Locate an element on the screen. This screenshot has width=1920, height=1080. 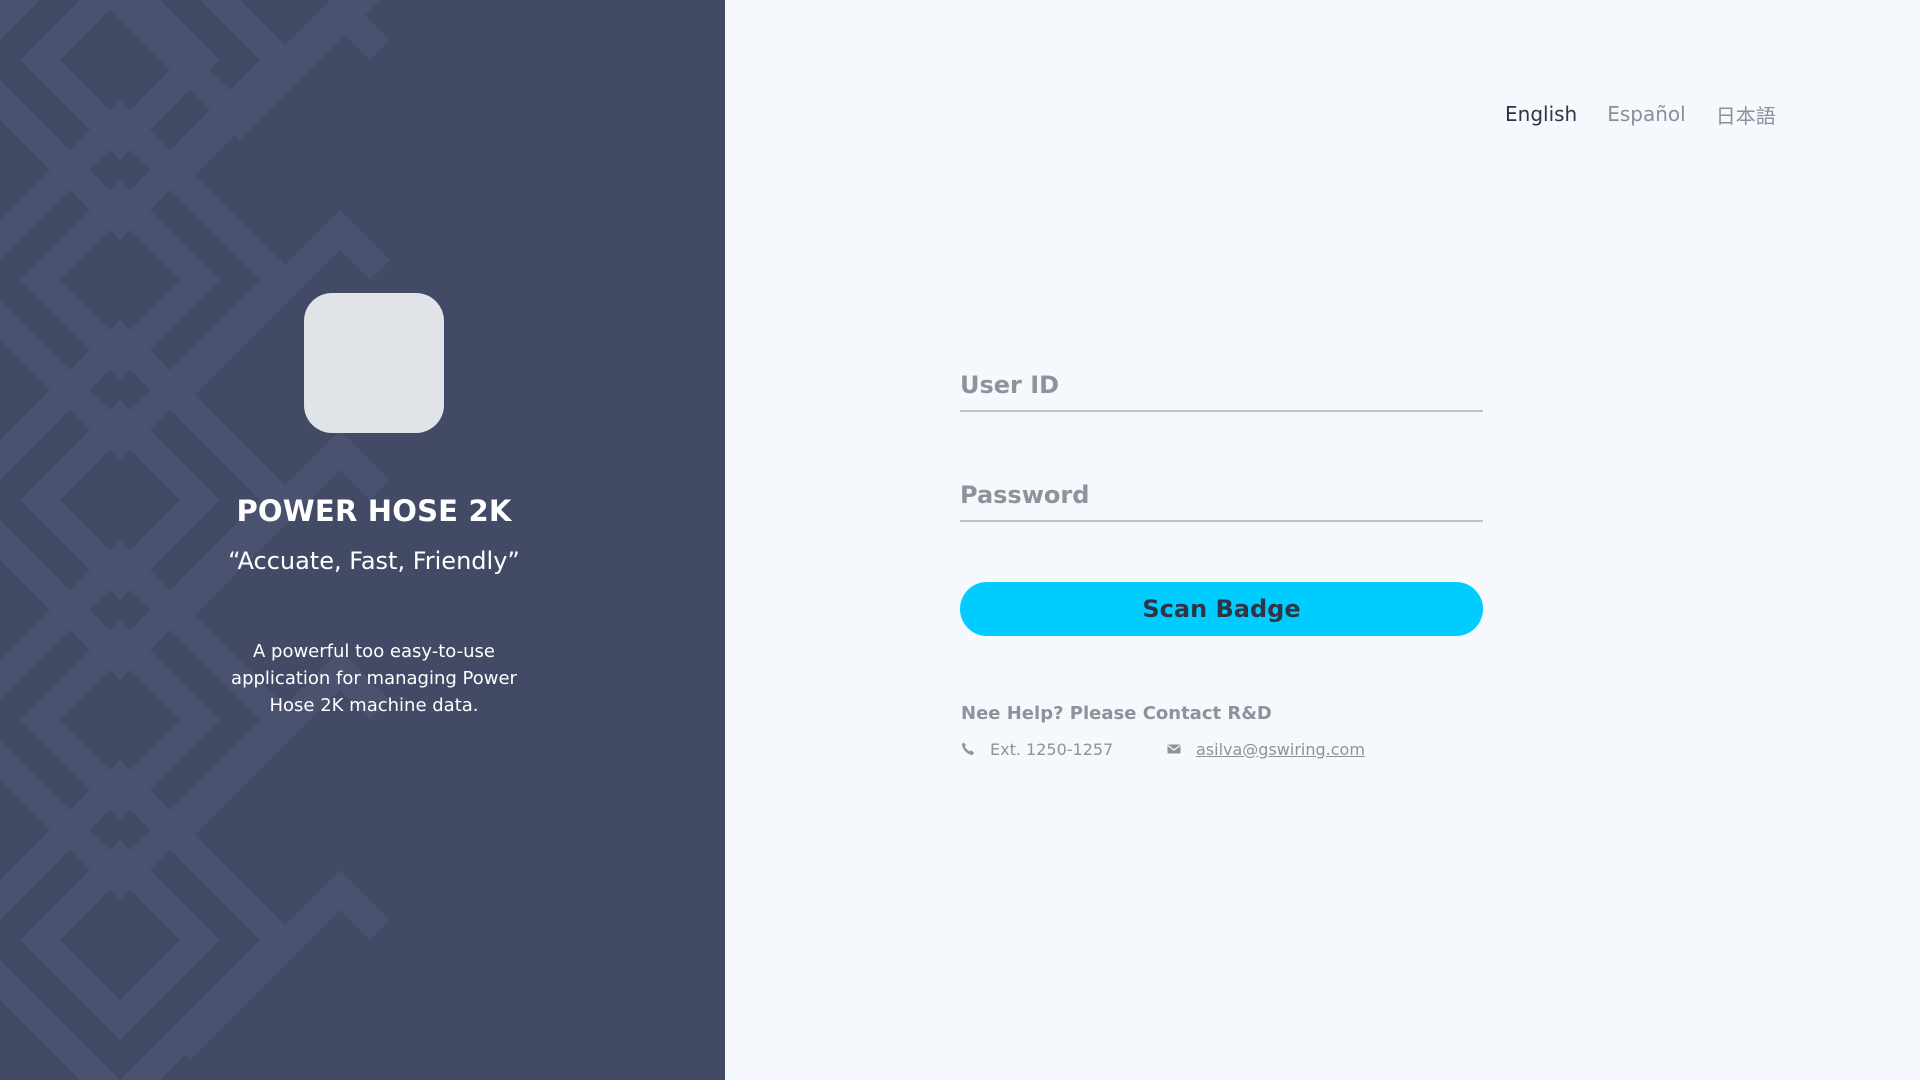
language-english: English is located at coordinates (1541, 114).